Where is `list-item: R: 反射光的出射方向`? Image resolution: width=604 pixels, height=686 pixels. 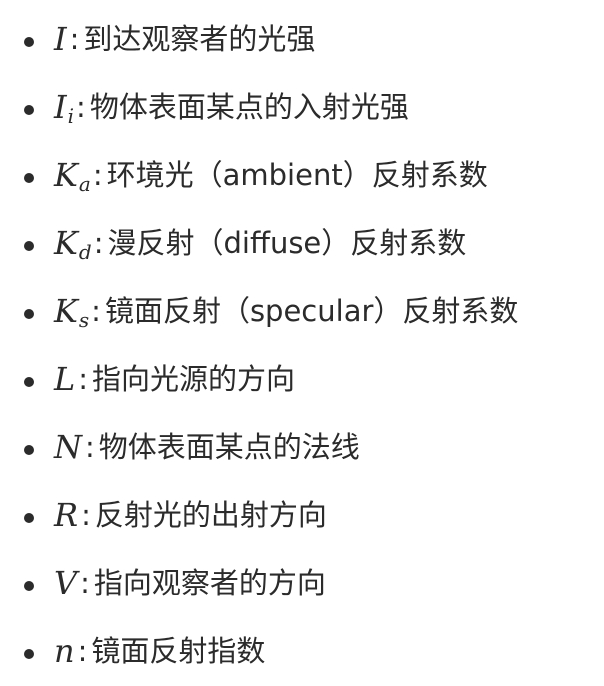 list-item: R: 反射光的出射方向 is located at coordinates (302, 515).